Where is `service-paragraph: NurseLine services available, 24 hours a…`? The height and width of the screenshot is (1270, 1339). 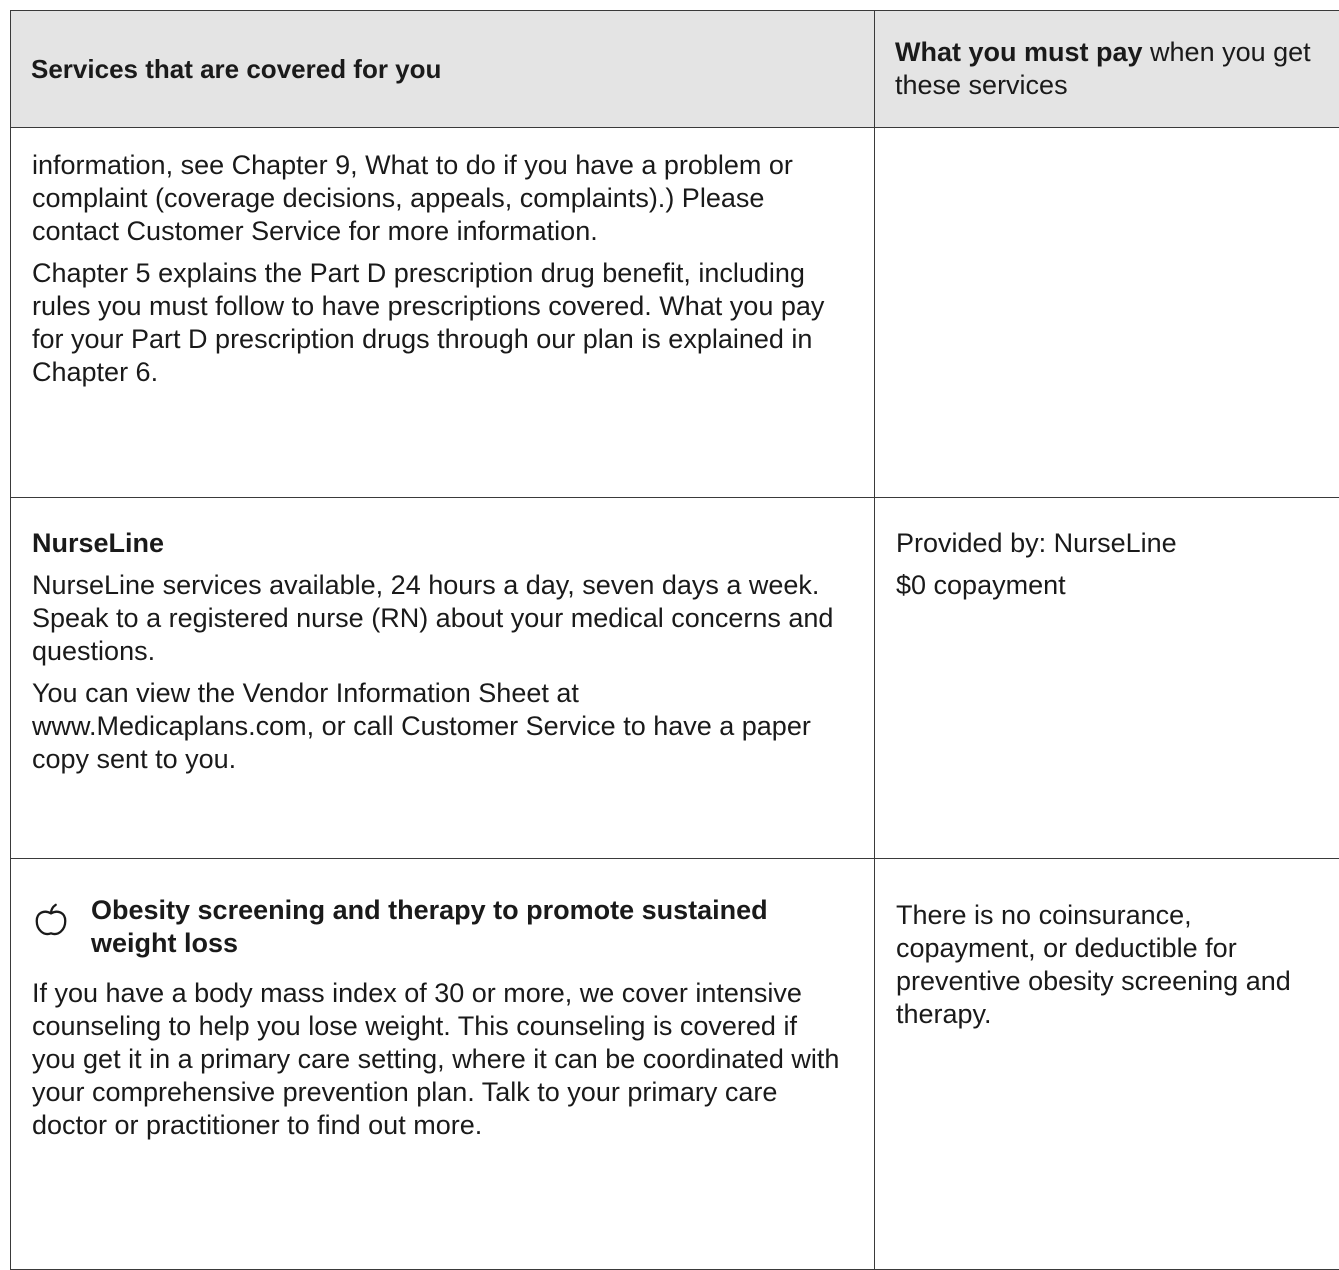
service-paragraph: NurseLine services available, 24 hours a… is located at coordinates (438, 618).